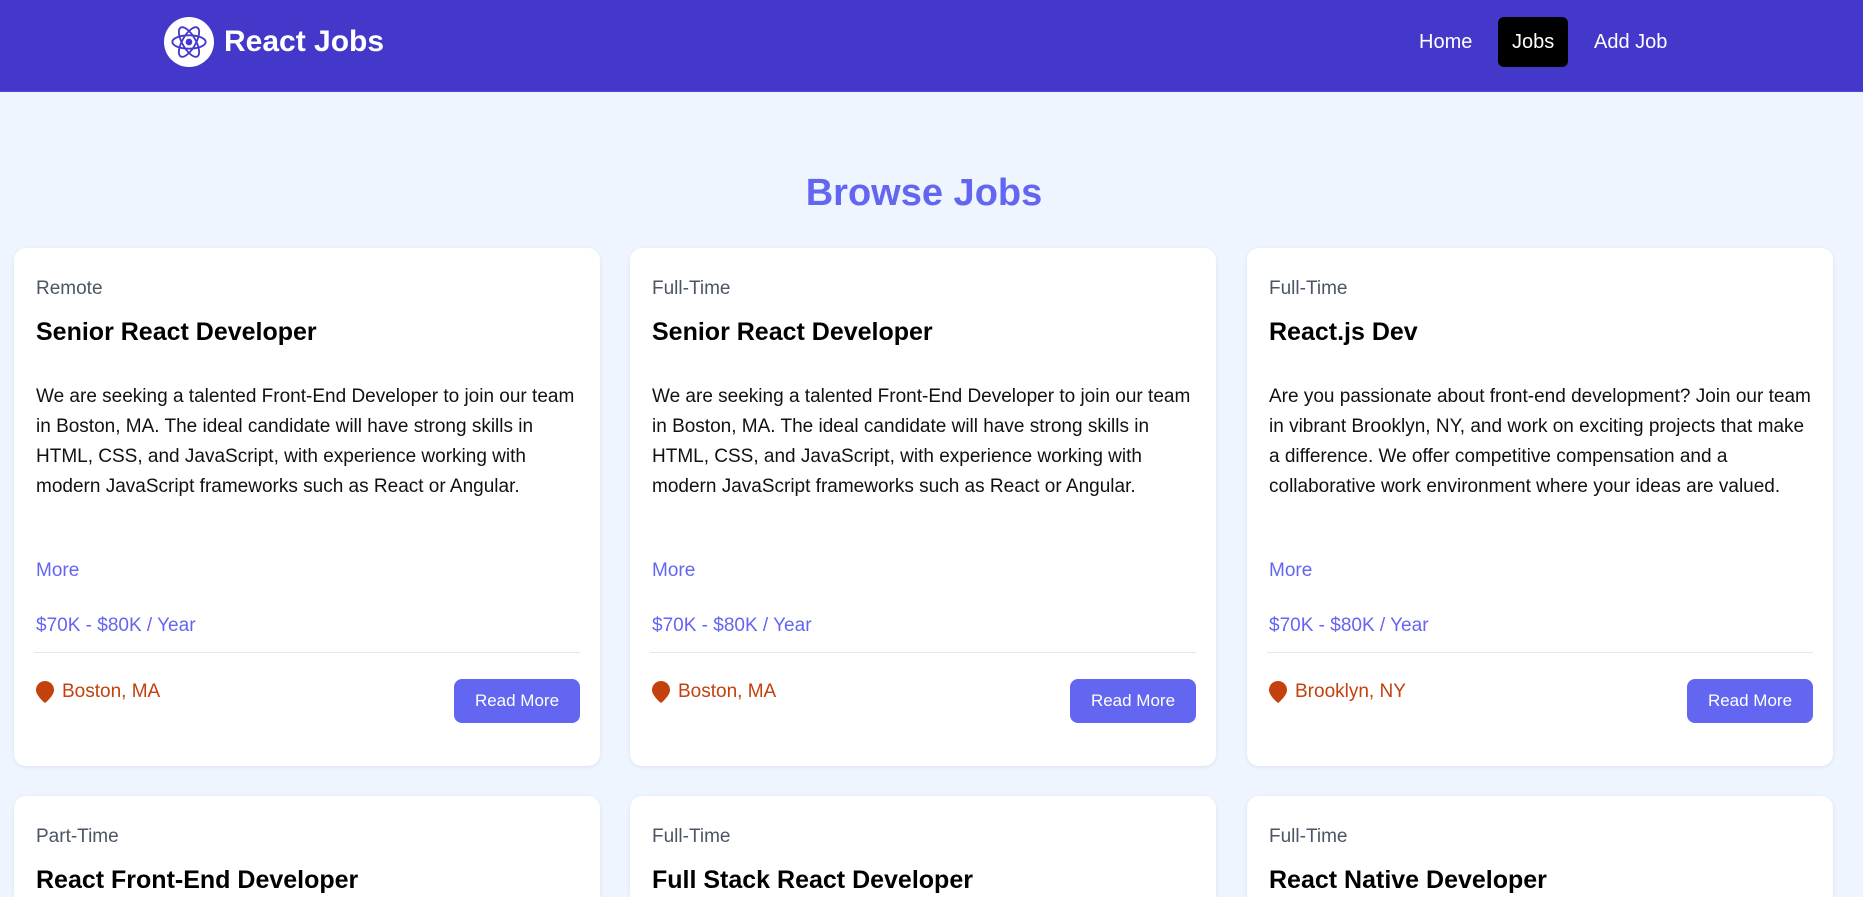  I want to click on brand-name: React Jobs, so click(304, 41).